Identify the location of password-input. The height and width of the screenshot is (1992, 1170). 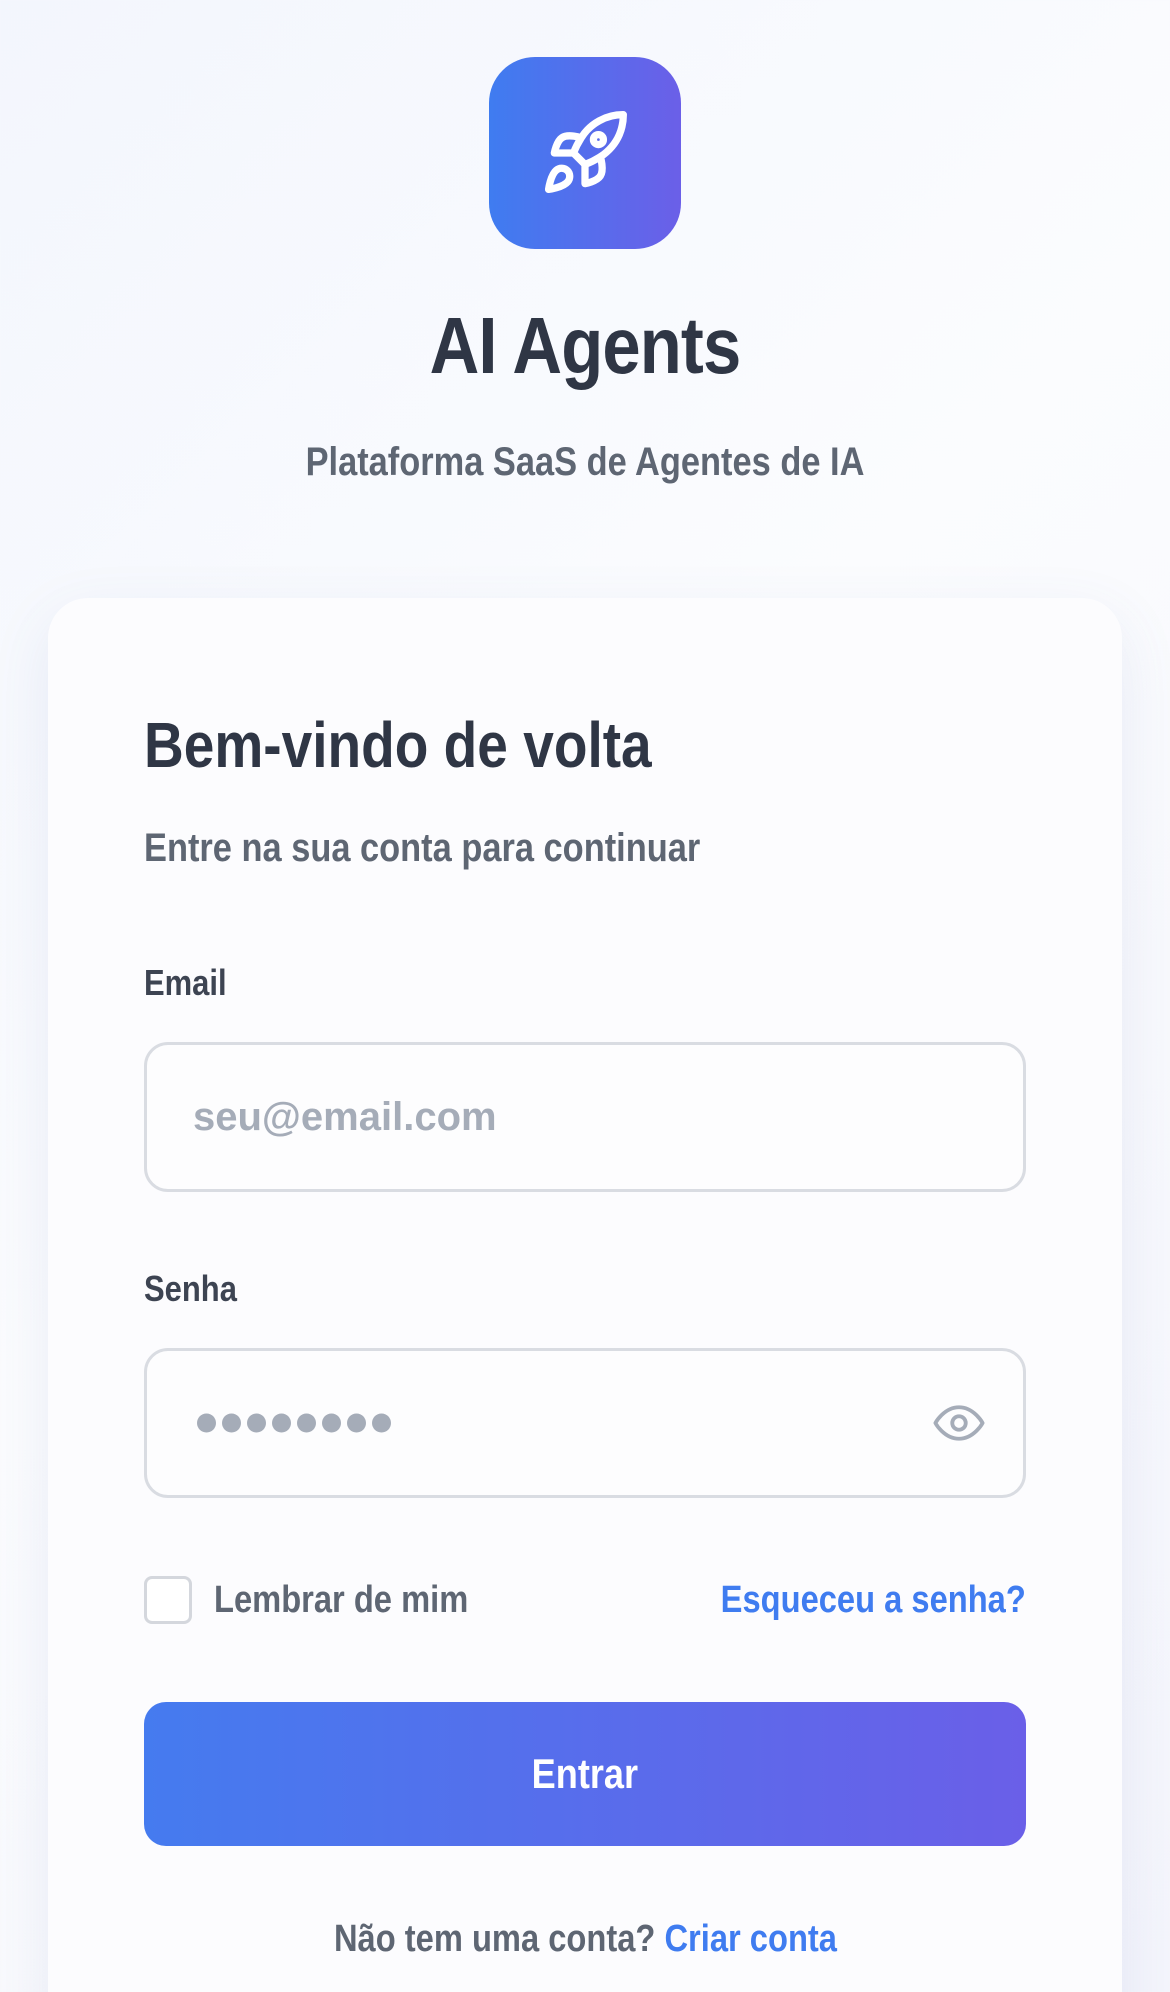
(585, 1423).